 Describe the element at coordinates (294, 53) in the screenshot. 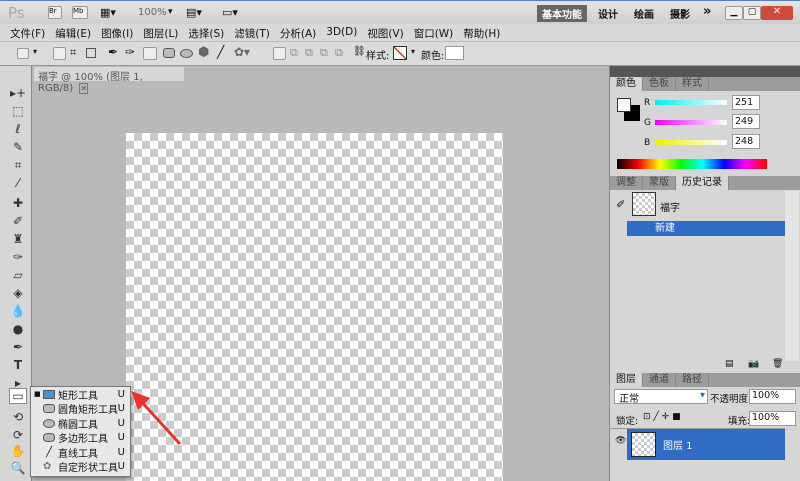

I see `add-to-shape-icon: ⧉` at that location.